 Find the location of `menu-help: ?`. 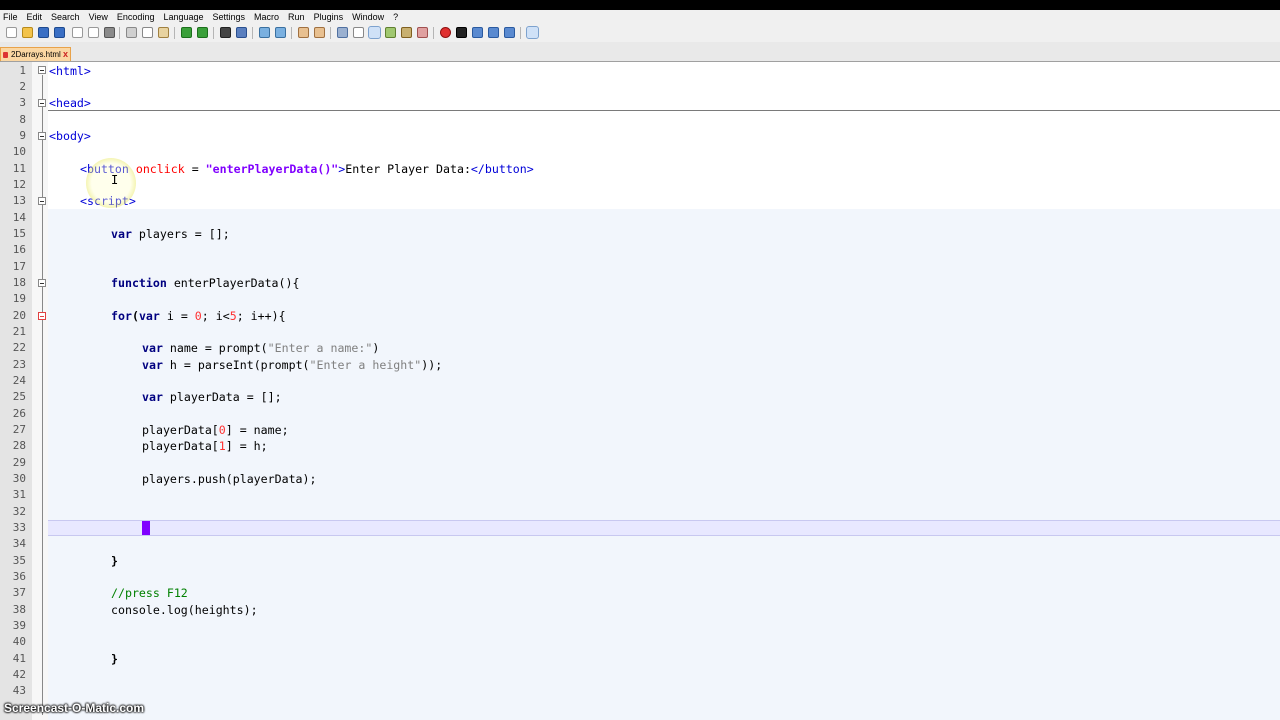

menu-help: ? is located at coordinates (397, 17).